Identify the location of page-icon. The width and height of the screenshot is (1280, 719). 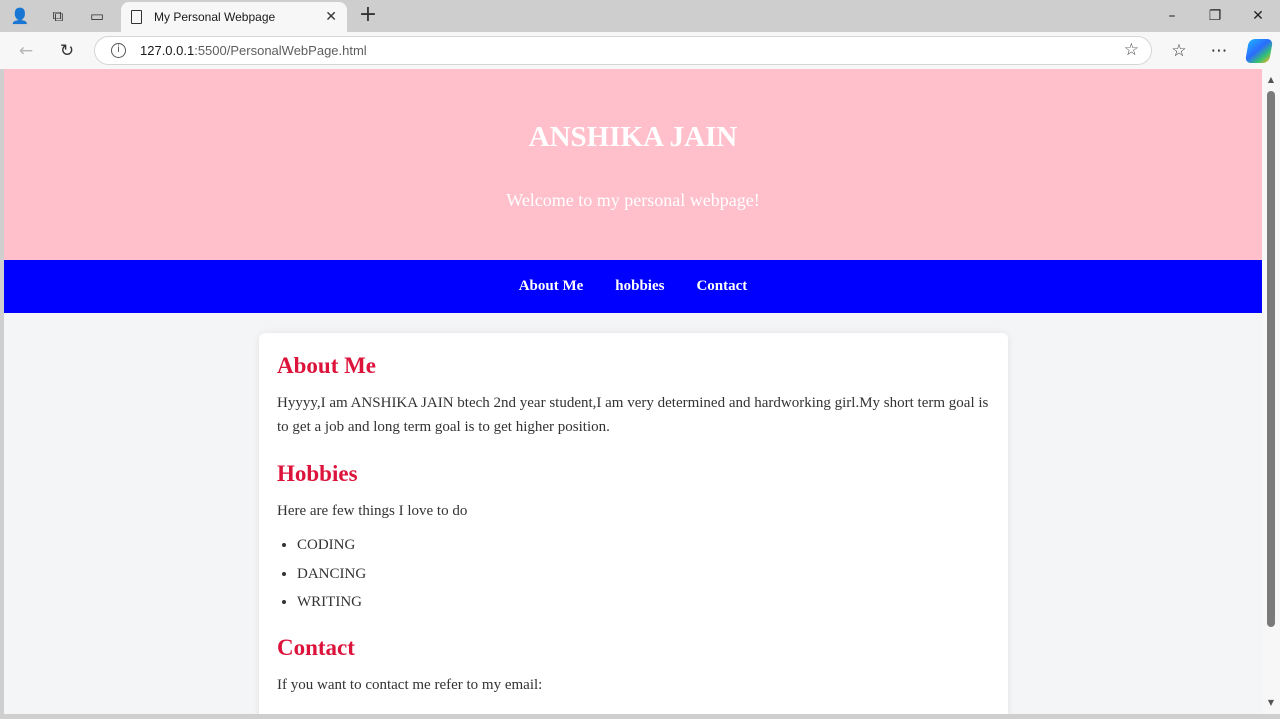
(136, 17).